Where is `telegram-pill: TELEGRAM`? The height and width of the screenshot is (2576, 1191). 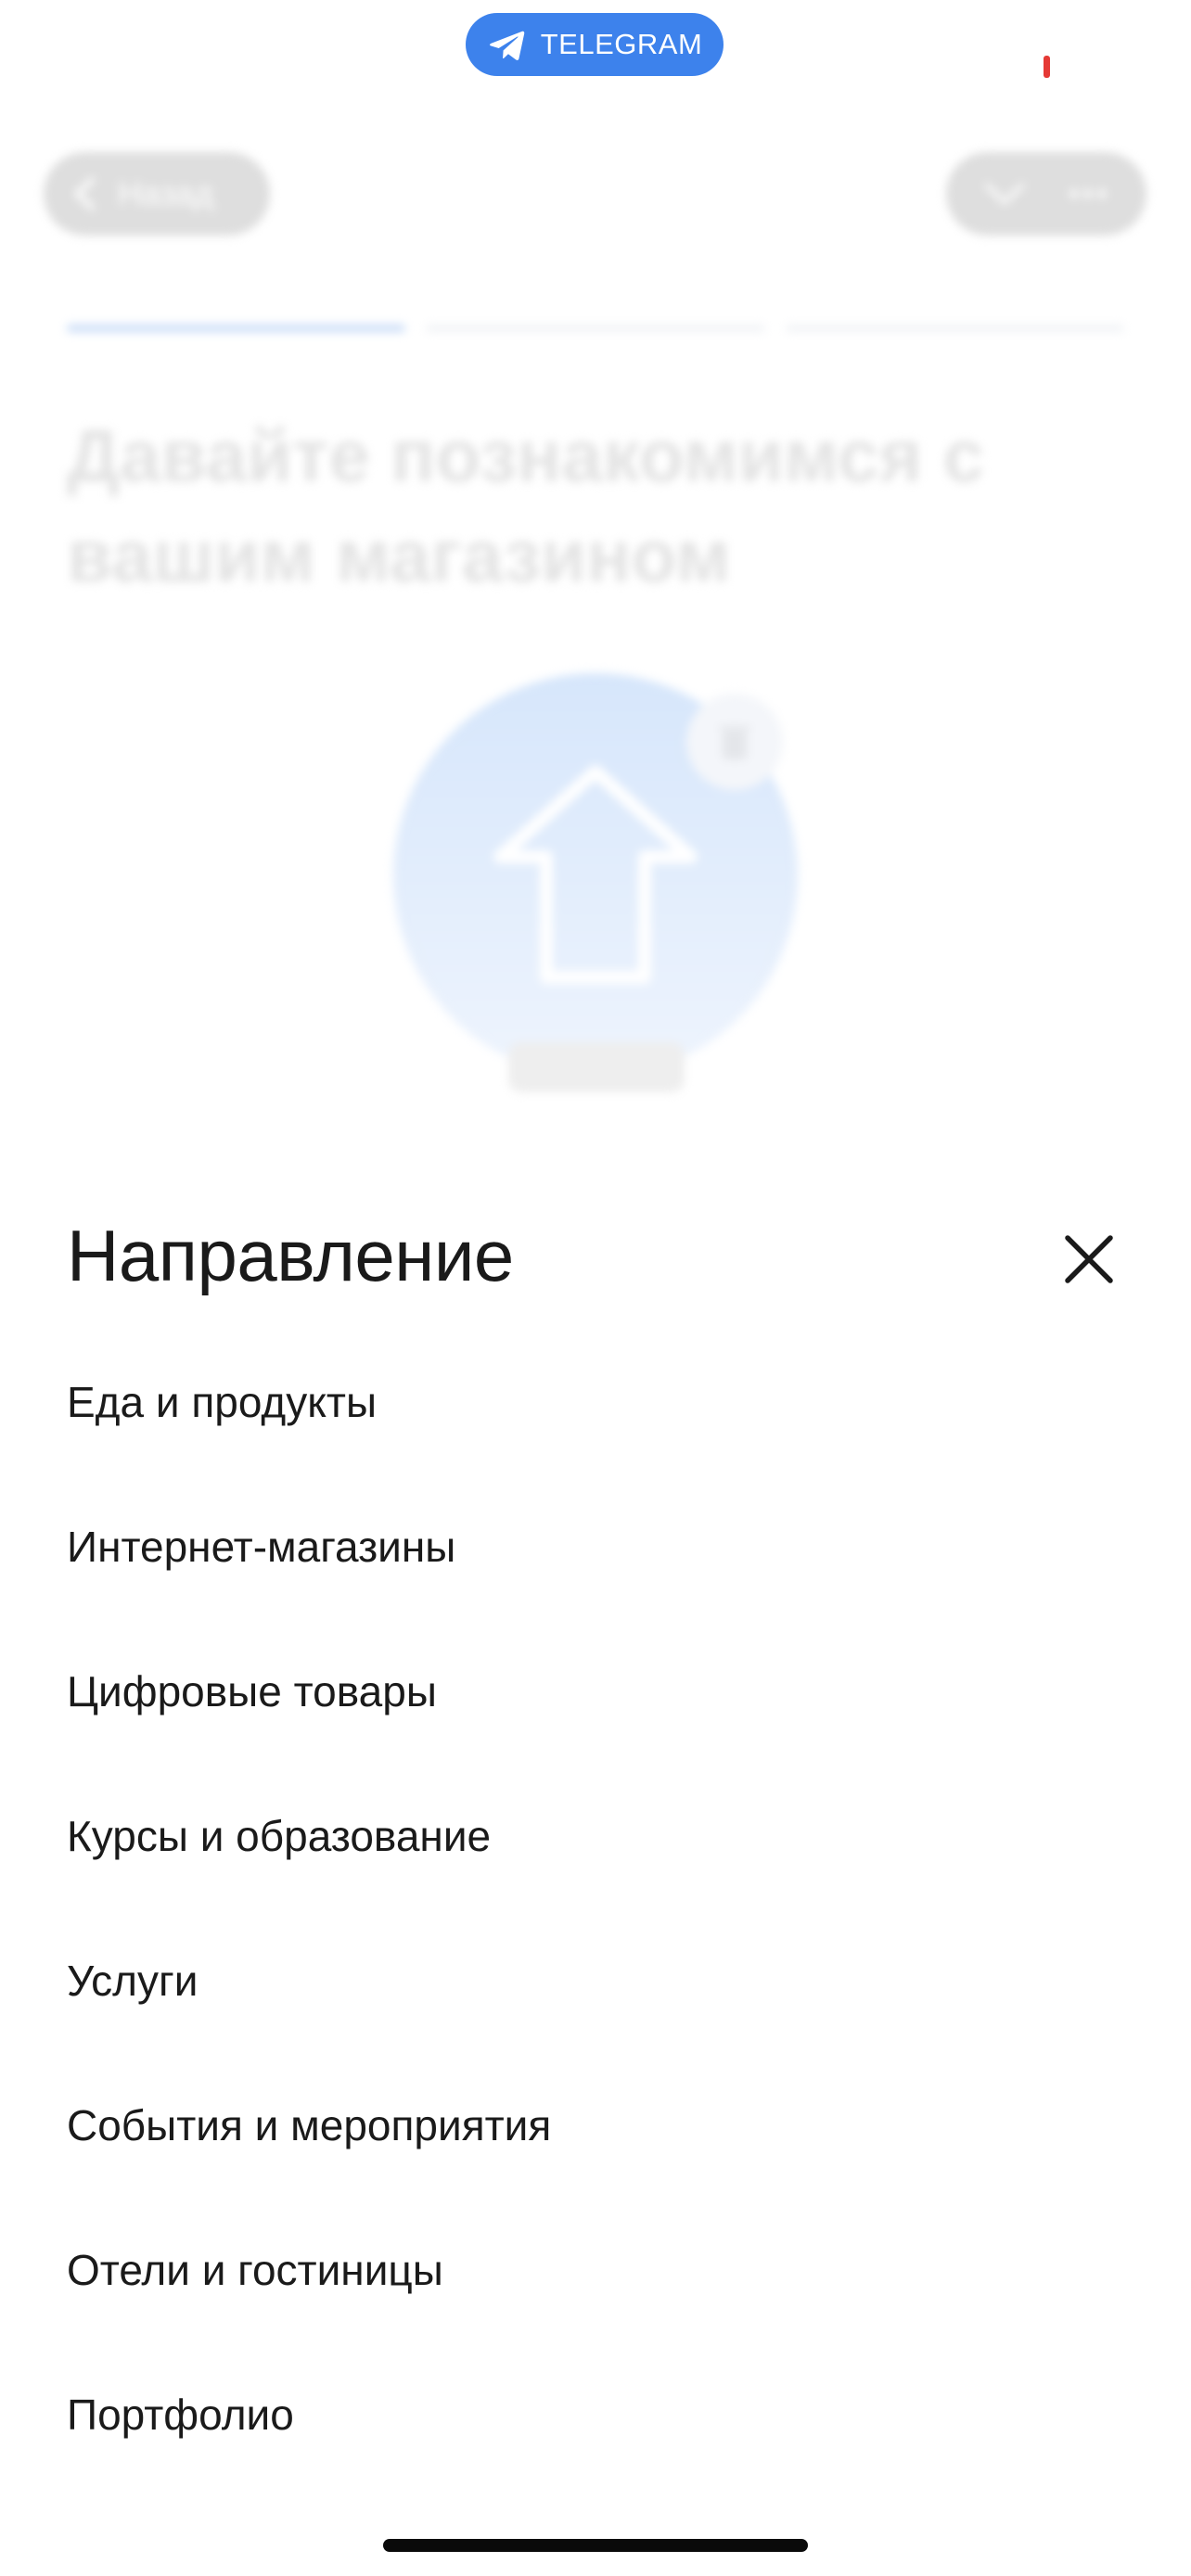 telegram-pill: TELEGRAM is located at coordinates (595, 45).